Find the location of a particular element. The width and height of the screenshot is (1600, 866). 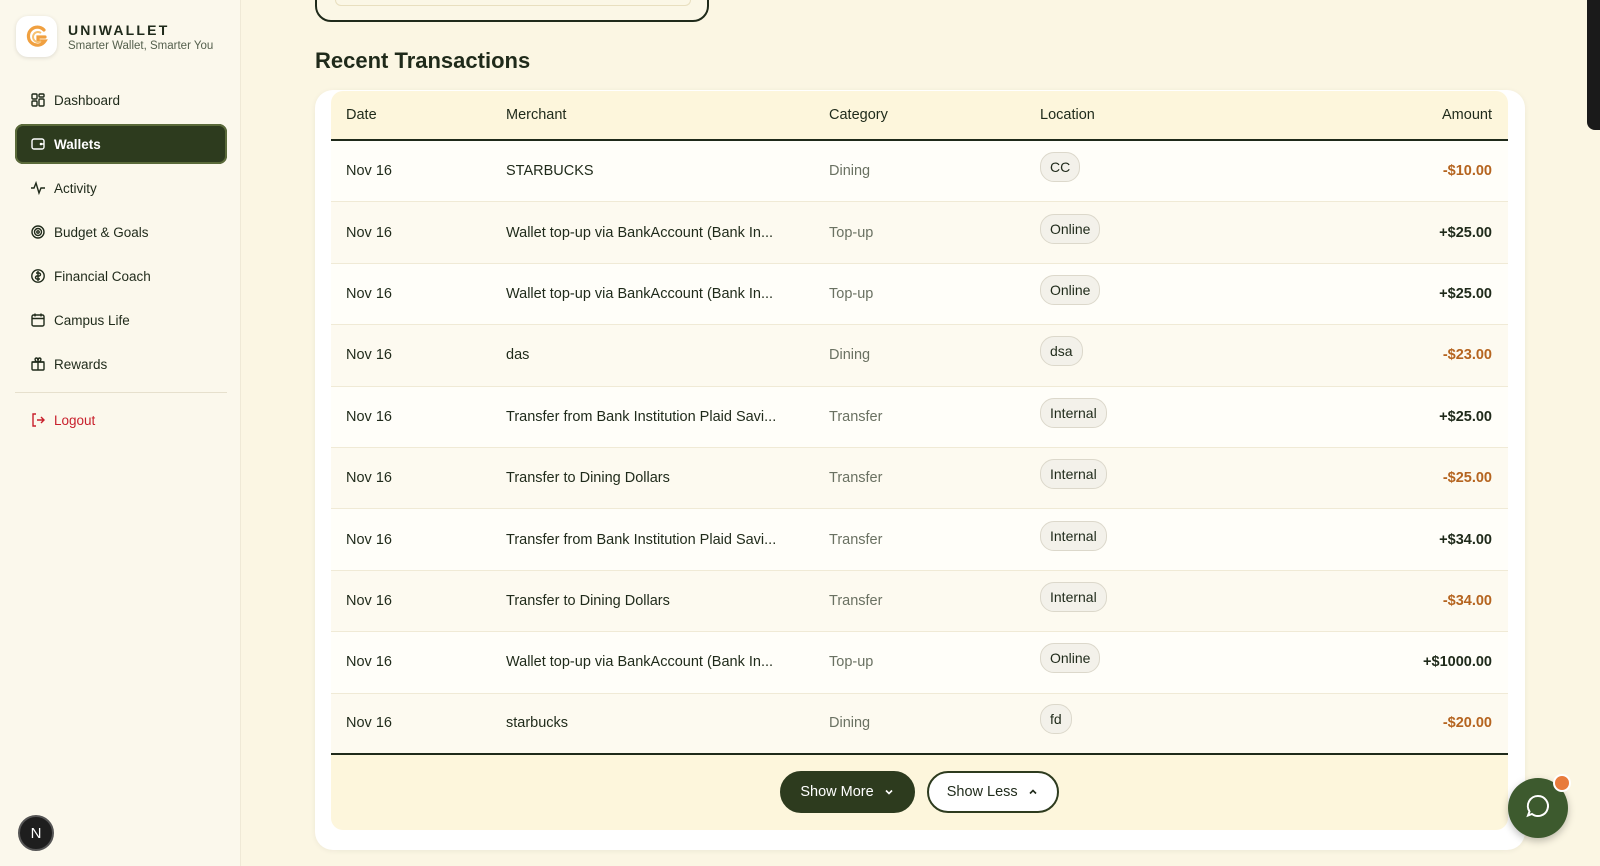

header-location: Location is located at coordinates (1067, 115).